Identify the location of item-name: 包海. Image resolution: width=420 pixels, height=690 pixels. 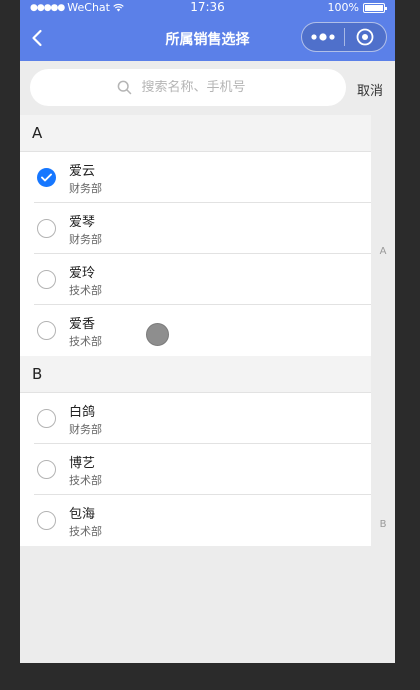
(82, 514).